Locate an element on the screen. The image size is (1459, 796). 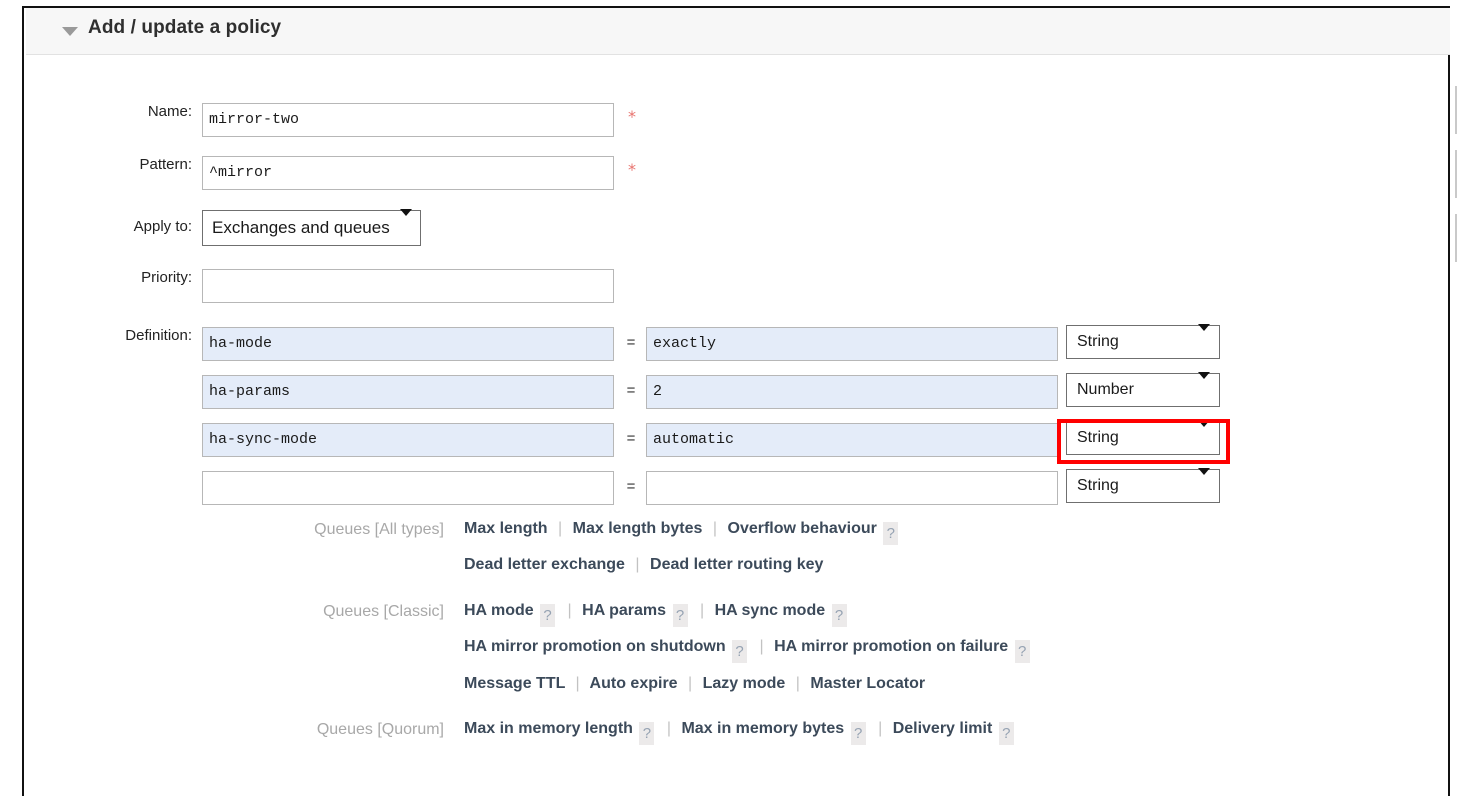
link-delivery-limit: Delivery limit is located at coordinates (943, 728).